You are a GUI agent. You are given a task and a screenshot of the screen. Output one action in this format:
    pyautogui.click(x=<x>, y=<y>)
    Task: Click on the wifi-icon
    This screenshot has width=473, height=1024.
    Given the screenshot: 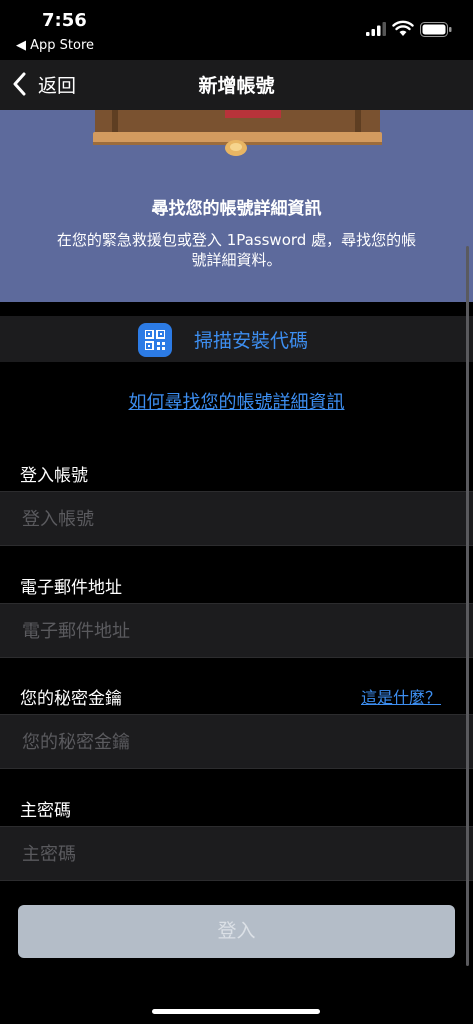 What is the action you would take?
    pyautogui.click(x=403, y=28)
    